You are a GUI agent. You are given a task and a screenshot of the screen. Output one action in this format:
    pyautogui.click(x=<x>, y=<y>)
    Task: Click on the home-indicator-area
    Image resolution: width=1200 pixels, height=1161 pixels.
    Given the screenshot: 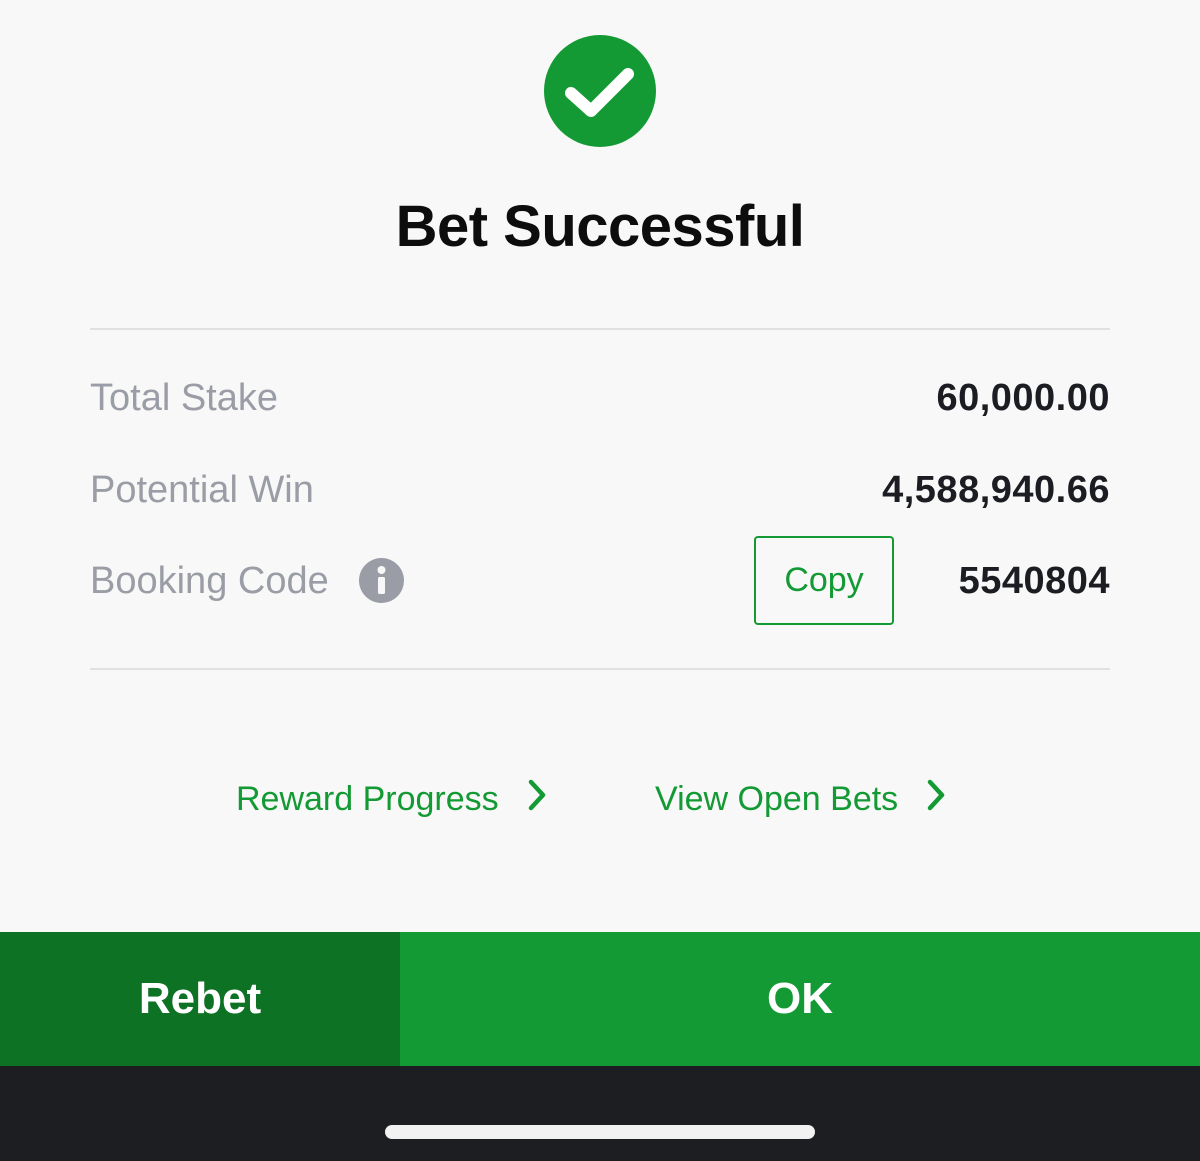 What is the action you would take?
    pyautogui.click(x=600, y=1113)
    